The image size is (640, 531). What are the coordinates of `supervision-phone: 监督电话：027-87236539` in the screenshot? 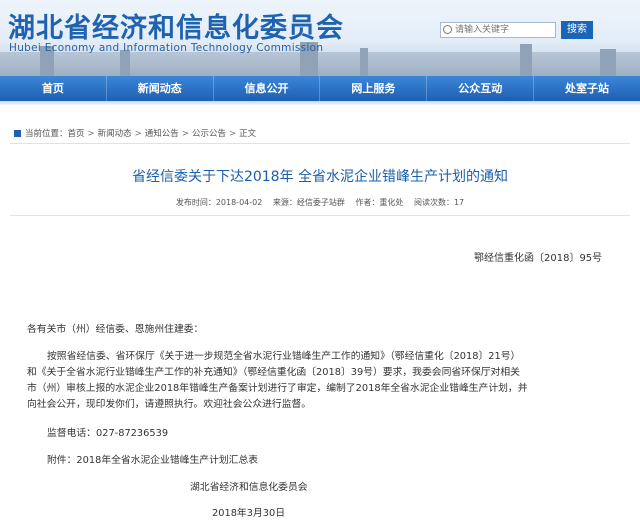 It's located at (108, 433).